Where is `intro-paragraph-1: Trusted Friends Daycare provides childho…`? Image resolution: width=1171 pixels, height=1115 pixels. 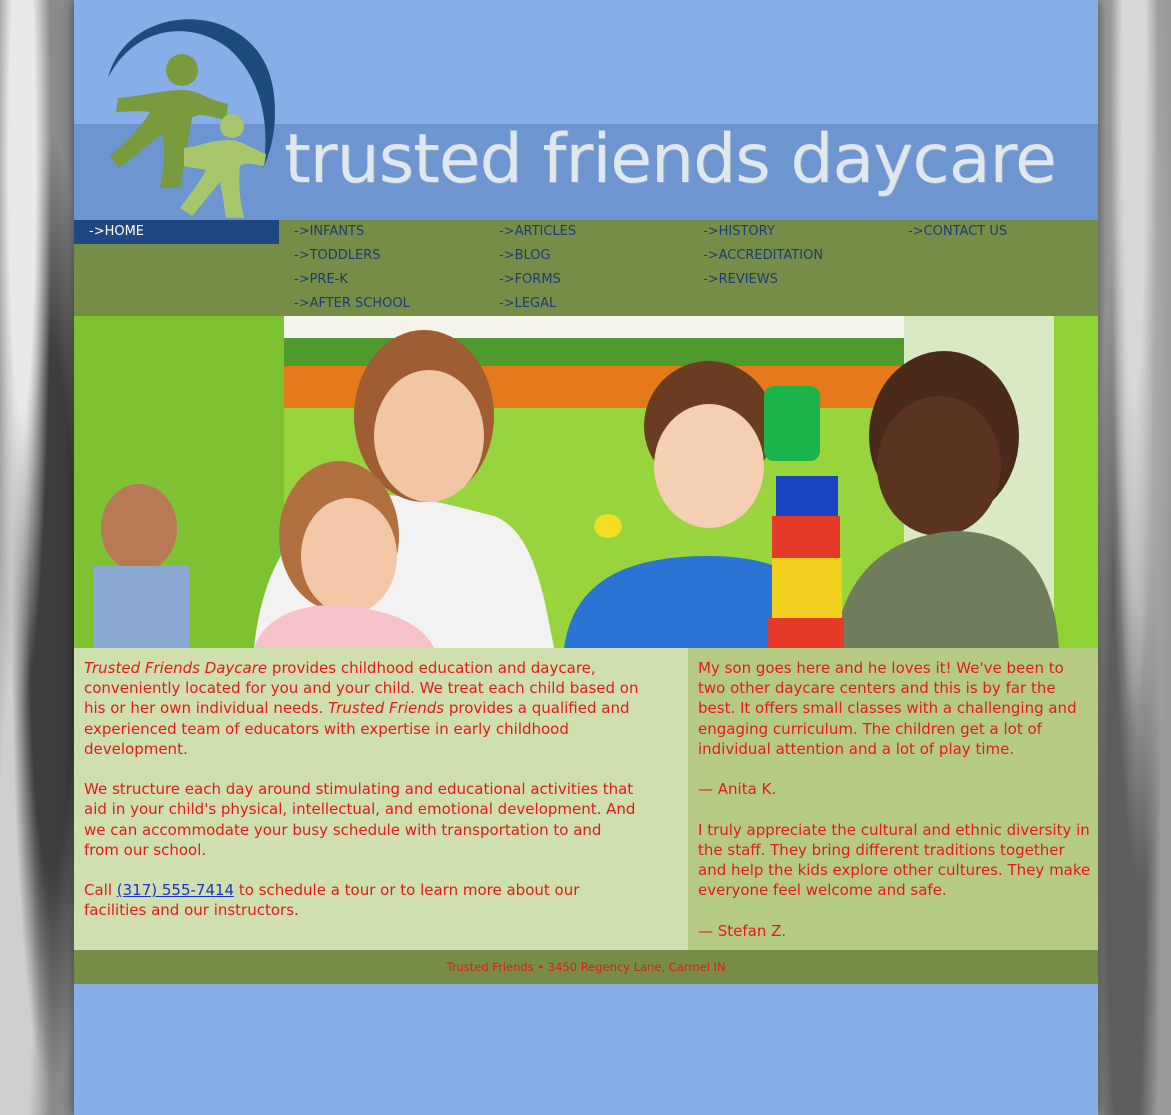 intro-paragraph-1: Trusted Friends Daycare provides childho… is located at coordinates (362, 708).